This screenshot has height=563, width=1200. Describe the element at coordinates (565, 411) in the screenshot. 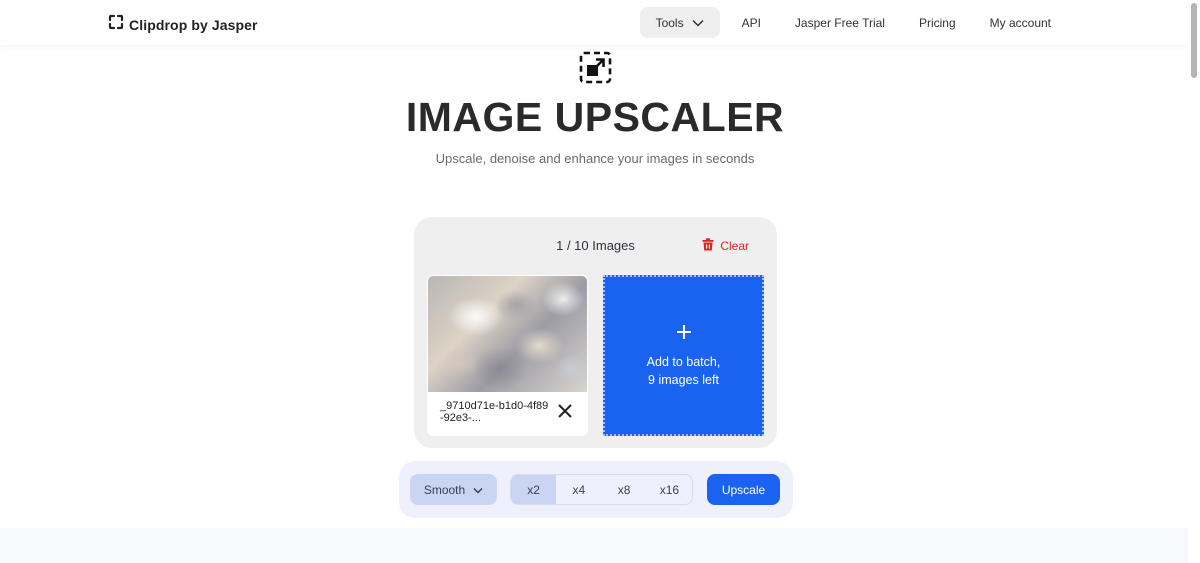

I see `remove-image-button` at that location.